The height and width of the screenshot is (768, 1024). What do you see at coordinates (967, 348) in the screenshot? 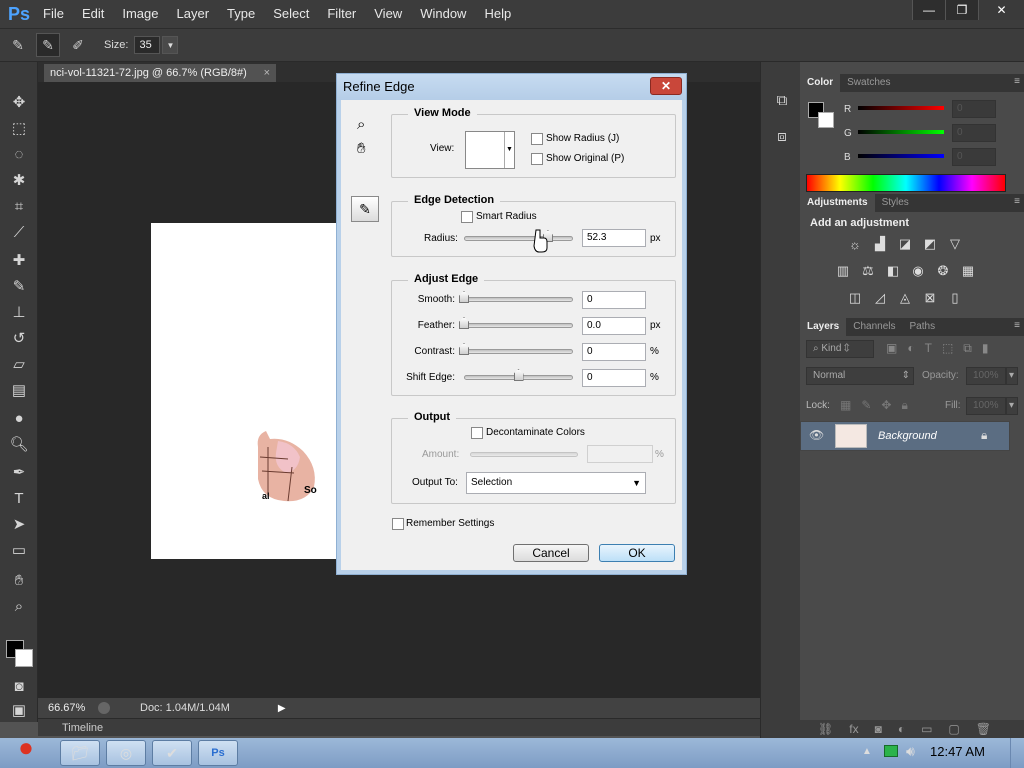
I see `smart-object-filter-icon: ⧉` at bounding box center [967, 348].